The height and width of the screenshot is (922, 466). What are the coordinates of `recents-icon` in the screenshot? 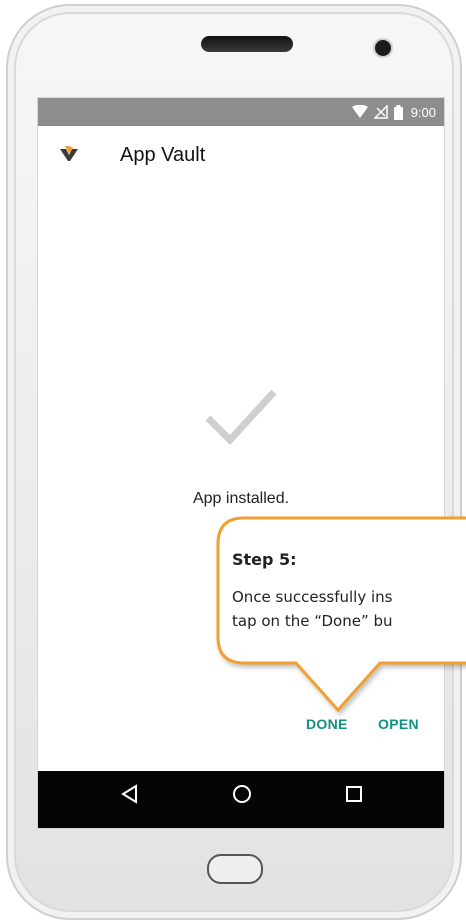 It's located at (354, 794).